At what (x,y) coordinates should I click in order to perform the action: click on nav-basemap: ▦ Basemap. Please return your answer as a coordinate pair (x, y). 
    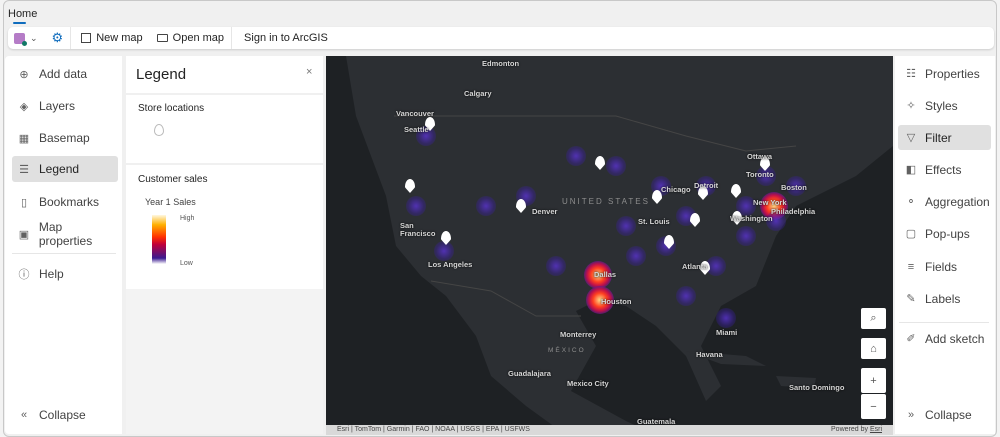
    Looking at the image, I should click on (65, 138).